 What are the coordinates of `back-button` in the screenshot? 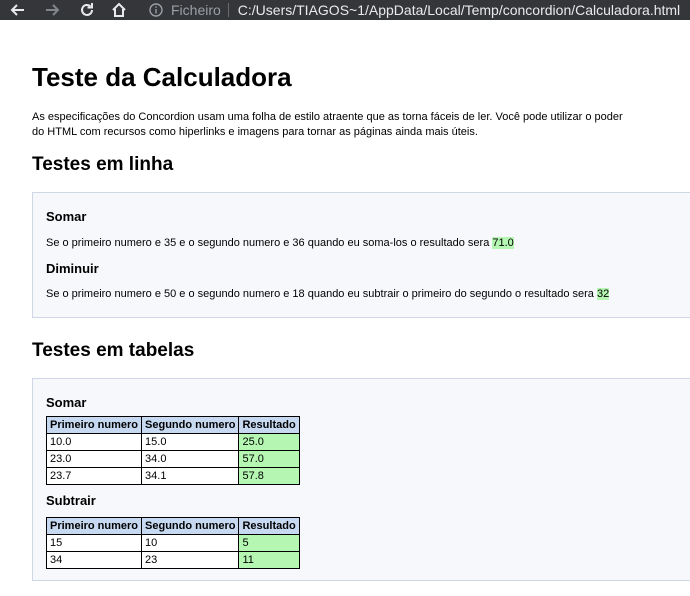 It's located at (17, 10).